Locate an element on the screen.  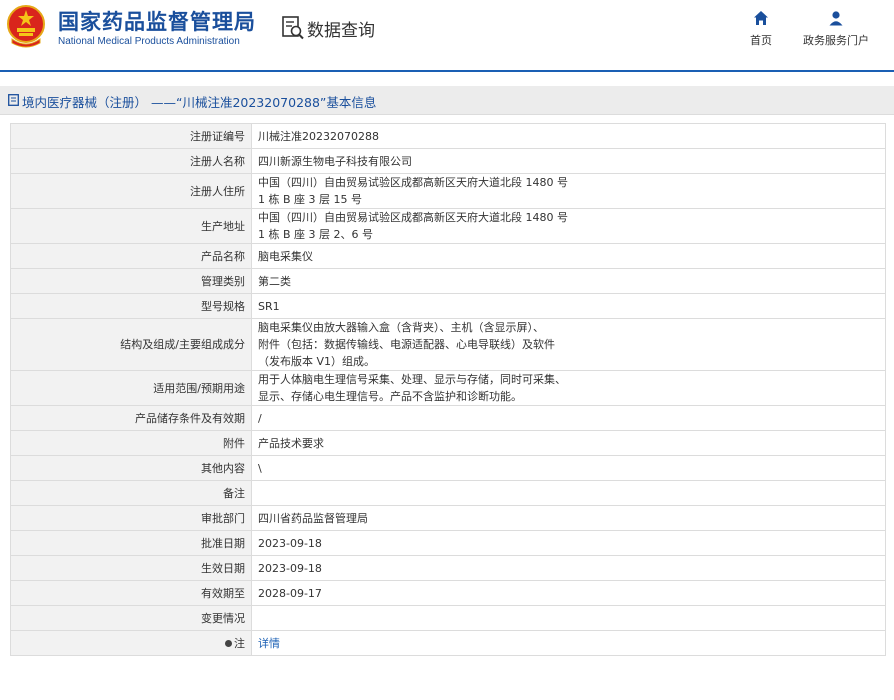
table-row: 产品储存条件及有效期 / is located at coordinates (448, 418).